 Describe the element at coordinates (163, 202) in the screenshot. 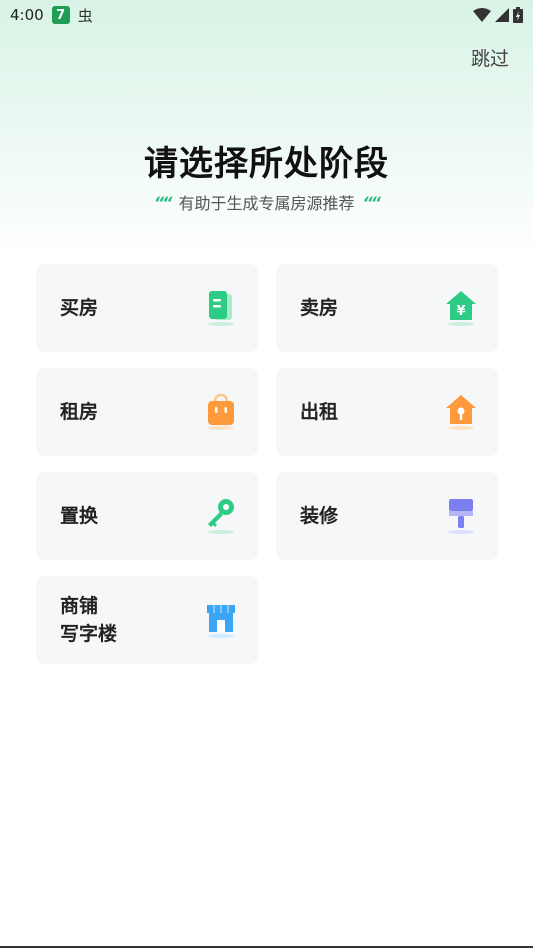

I see `quote-left-icon: ““` at that location.